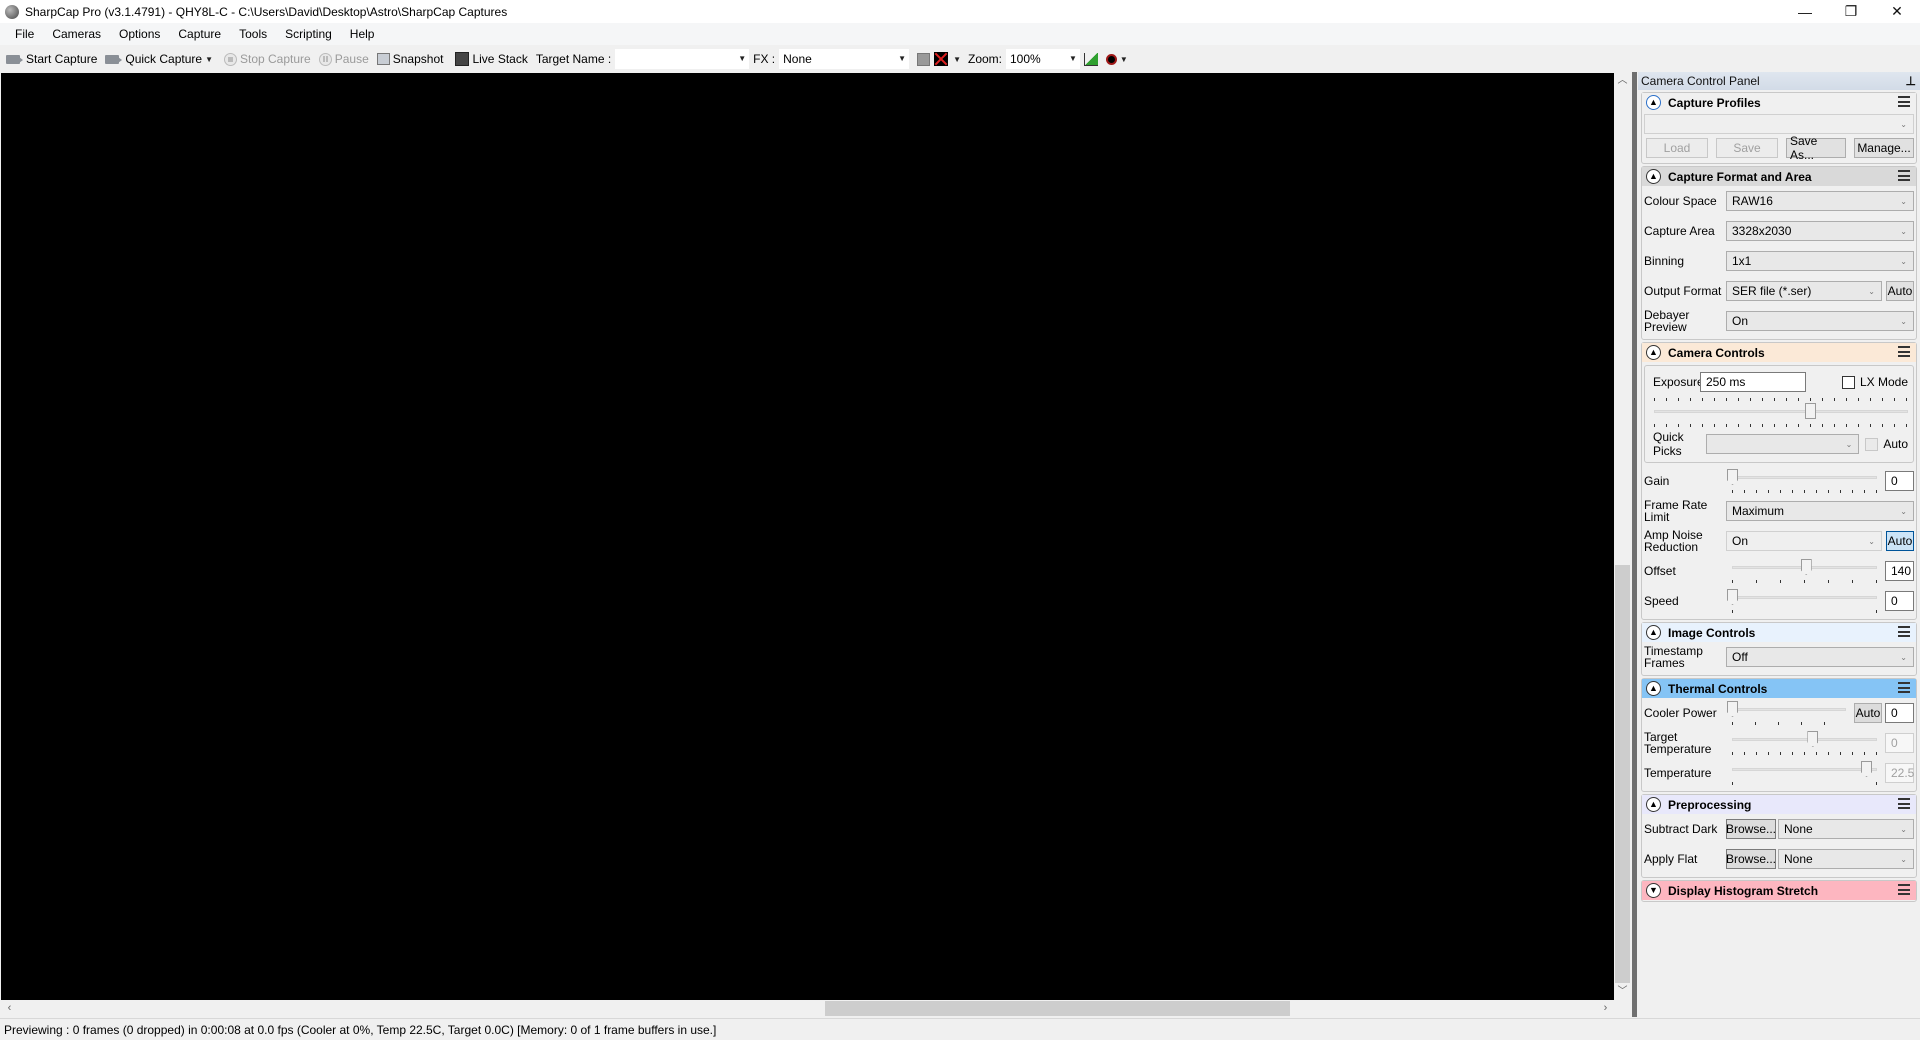 This screenshot has width=1920, height=1040. I want to click on magnifier-icon, so click(1111, 59).